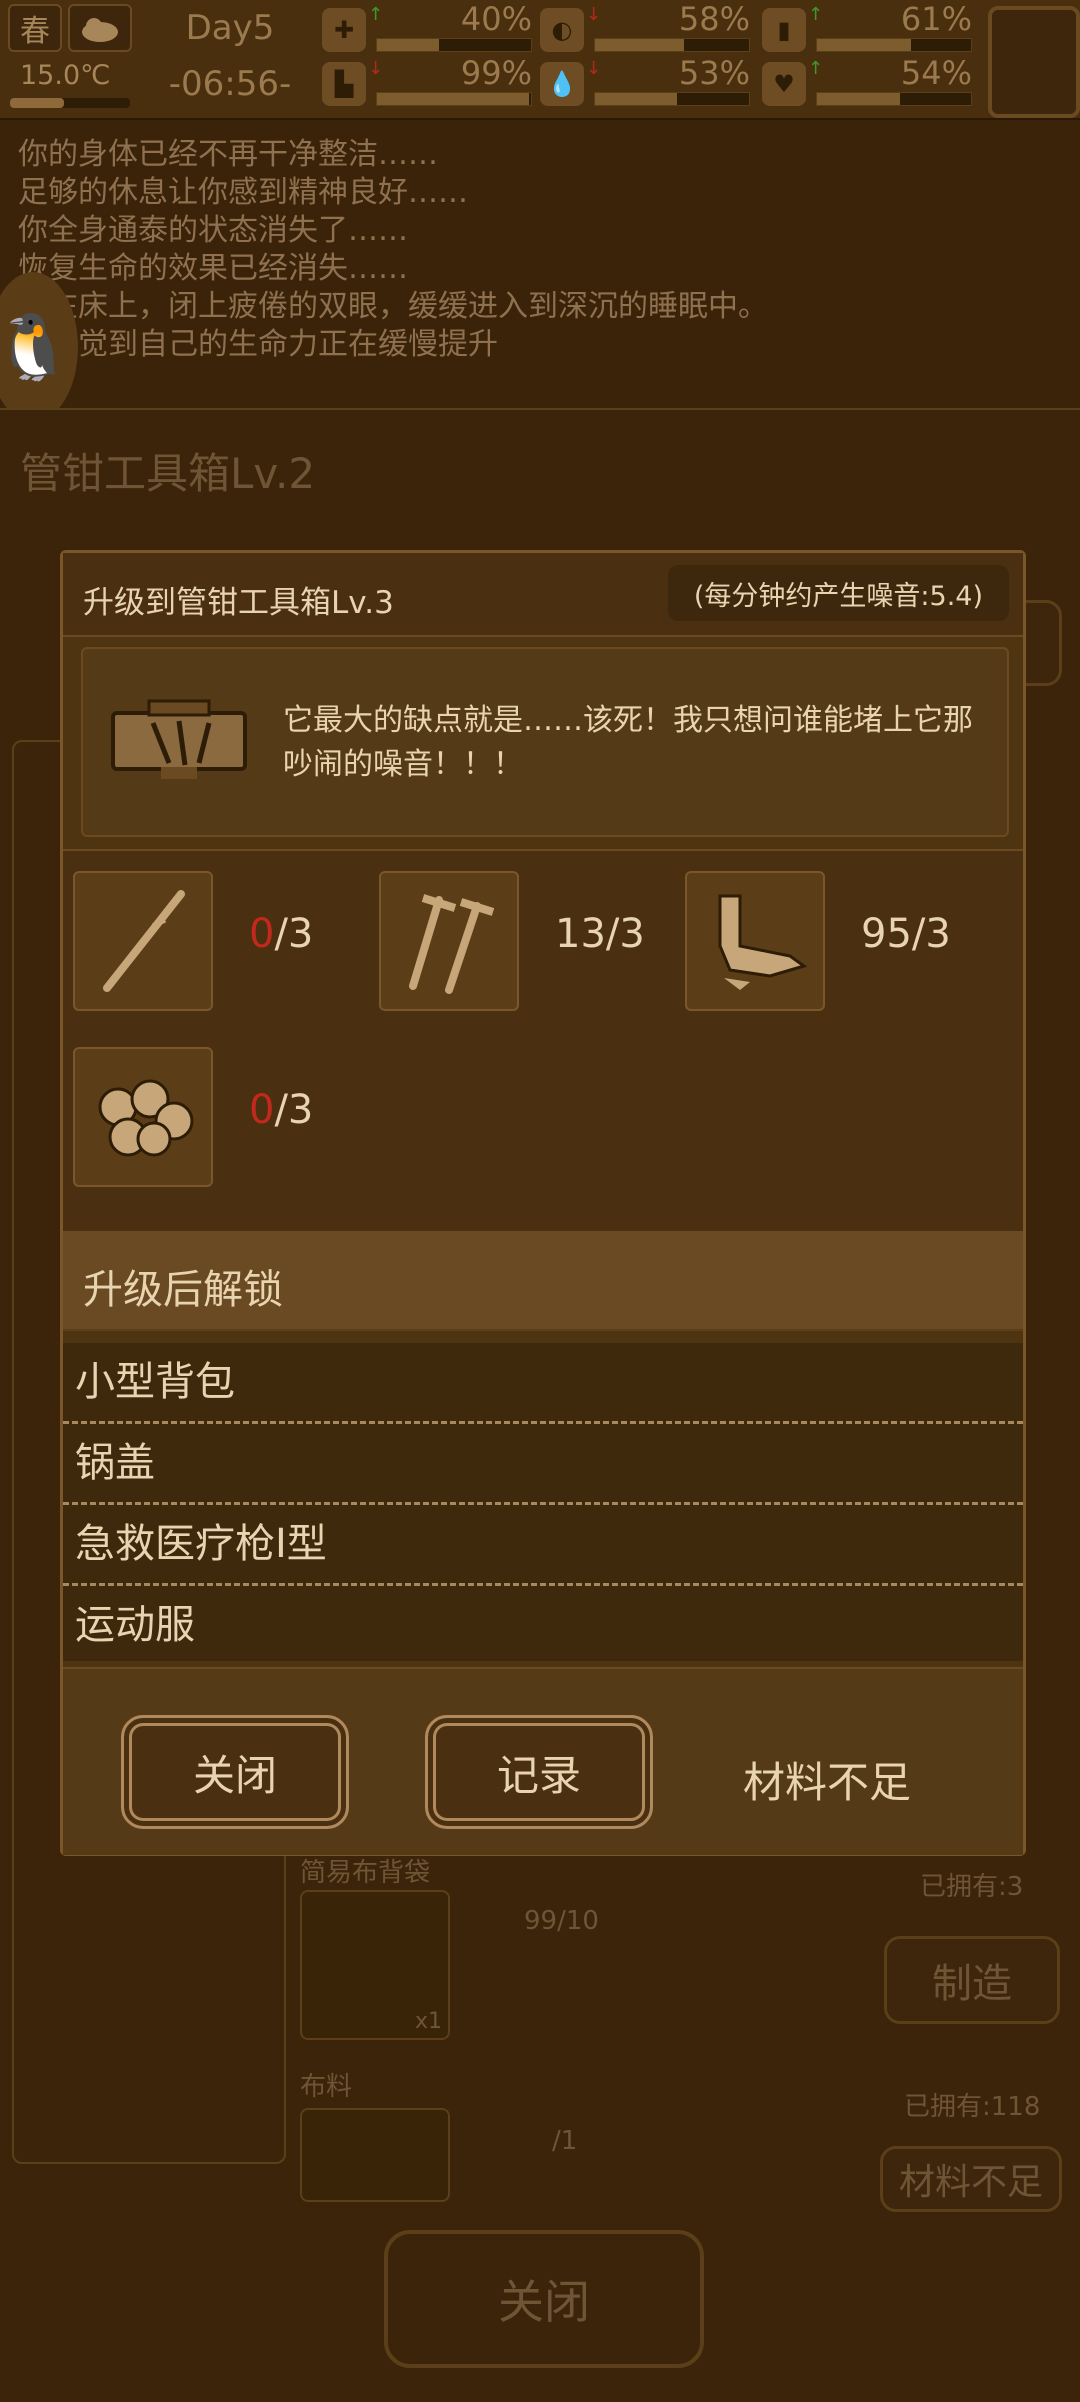 The width and height of the screenshot is (1080, 2402). Describe the element at coordinates (543, 1464) in the screenshot. I see `unlock-item: 锅盖` at that location.